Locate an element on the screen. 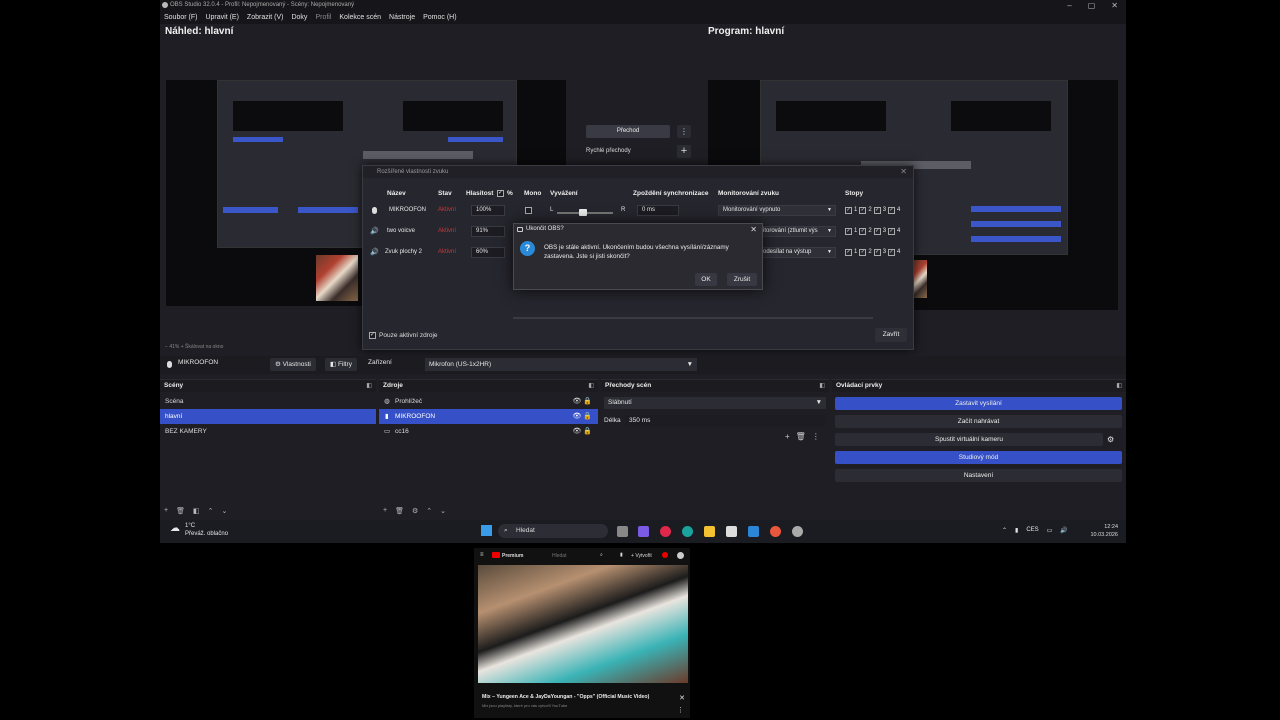 This screenshot has width=1280, height=720. volume-spinbox: 100% is located at coordinates (488, 210).